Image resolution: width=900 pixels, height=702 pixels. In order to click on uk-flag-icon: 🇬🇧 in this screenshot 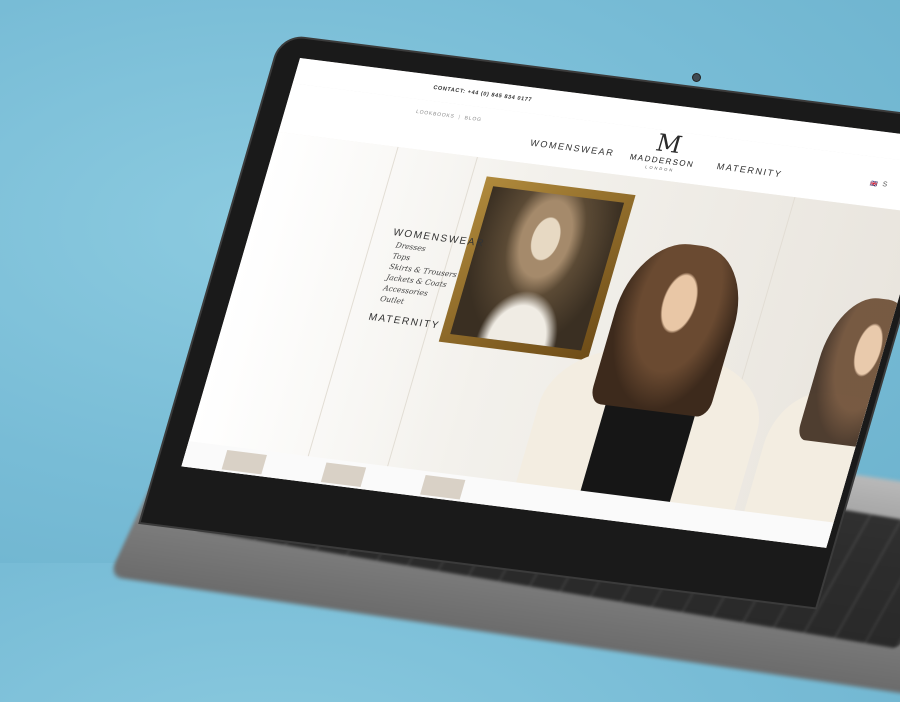, I will do `click(873, 185)`.